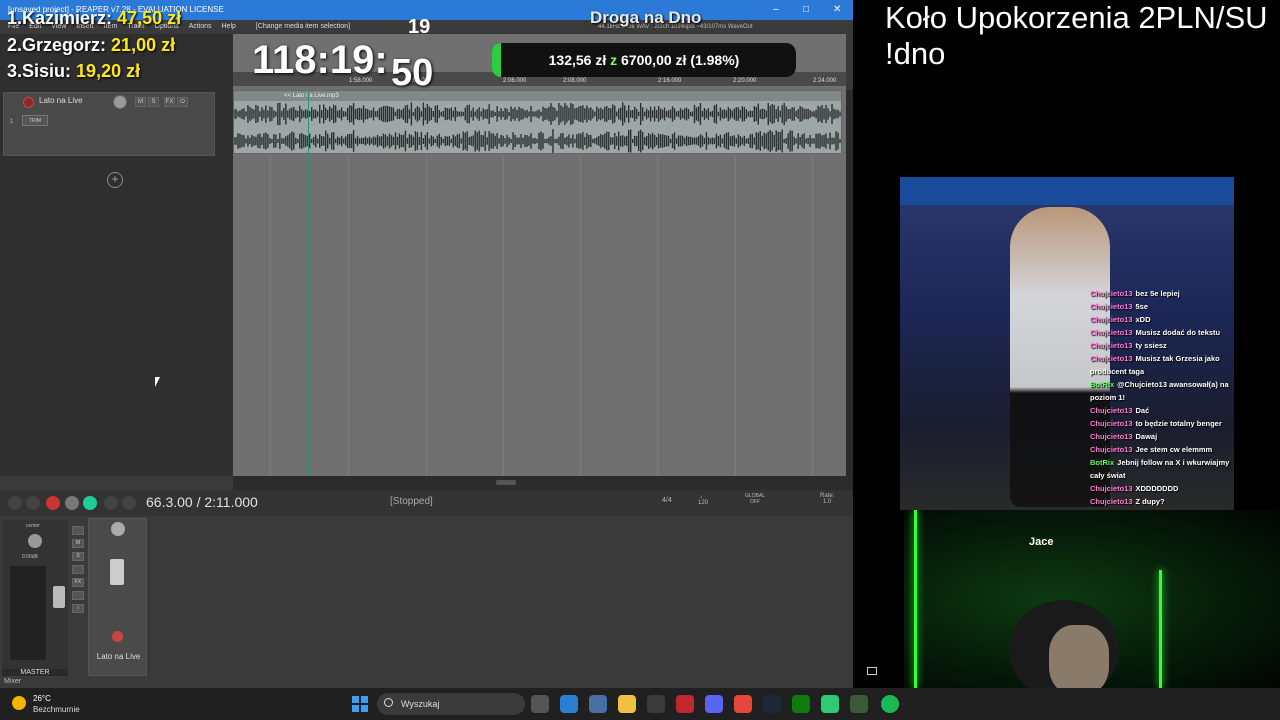 This screenshot has width=1280, height=720. Describe the element at coordinates (743, 704) in the screenshot. I see `chrome-icon` at that location.